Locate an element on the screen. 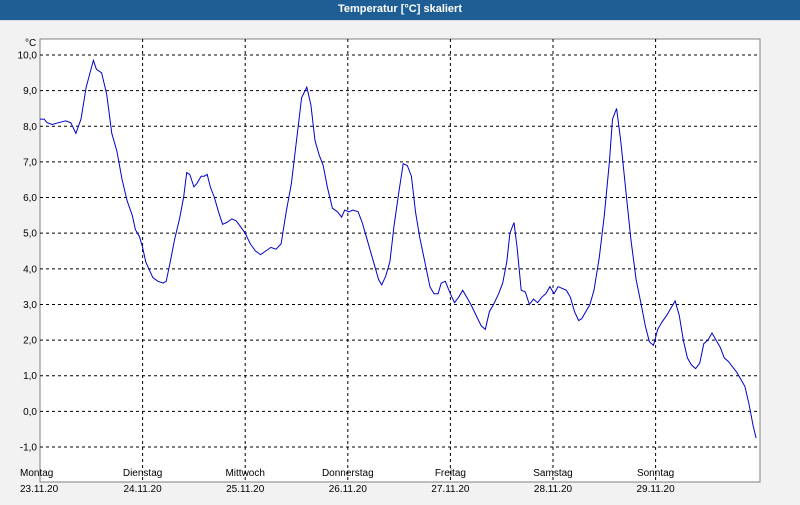 The image size is (800, 505). y-tick-label: 0,0 is located at coordinates (30, 412).